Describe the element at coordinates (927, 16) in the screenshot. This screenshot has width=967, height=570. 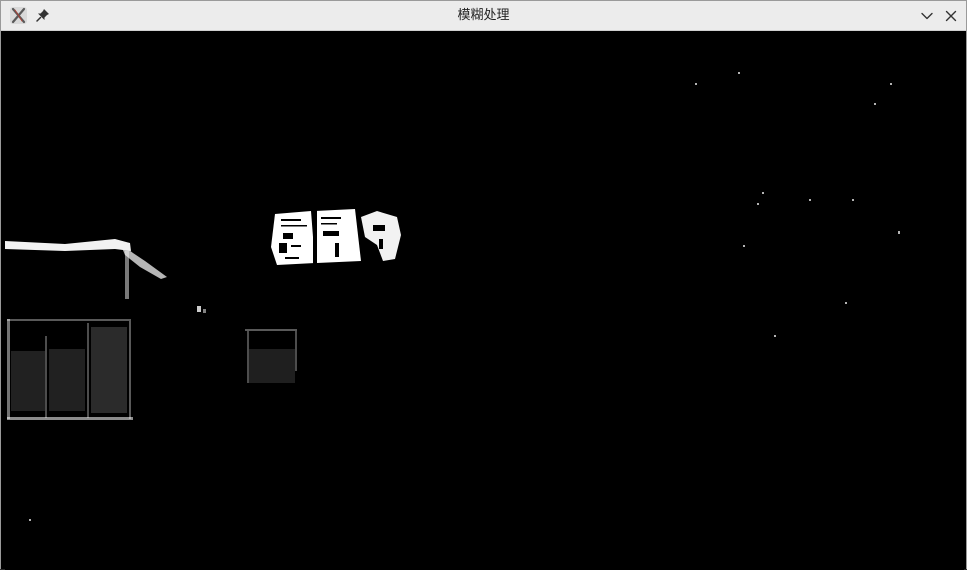
I see `chevron-down-icon` at that location.